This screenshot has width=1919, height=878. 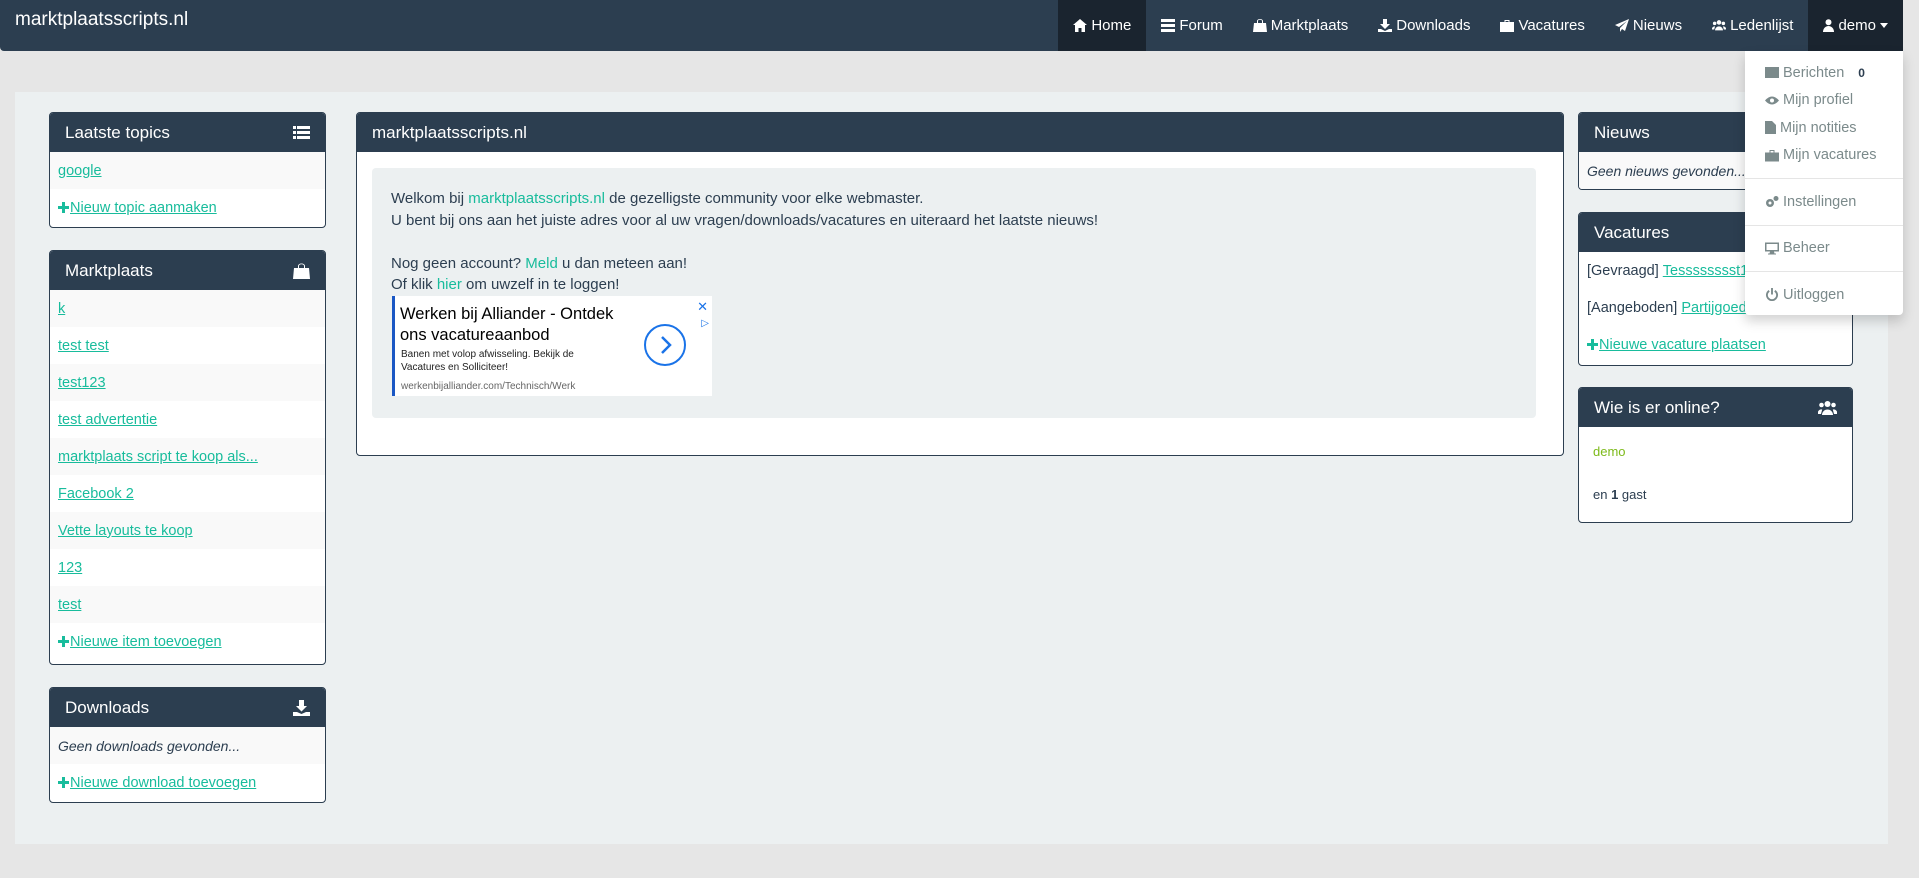 I want to click on marktplaats-item-link: test test, so click(x=83, y=346).